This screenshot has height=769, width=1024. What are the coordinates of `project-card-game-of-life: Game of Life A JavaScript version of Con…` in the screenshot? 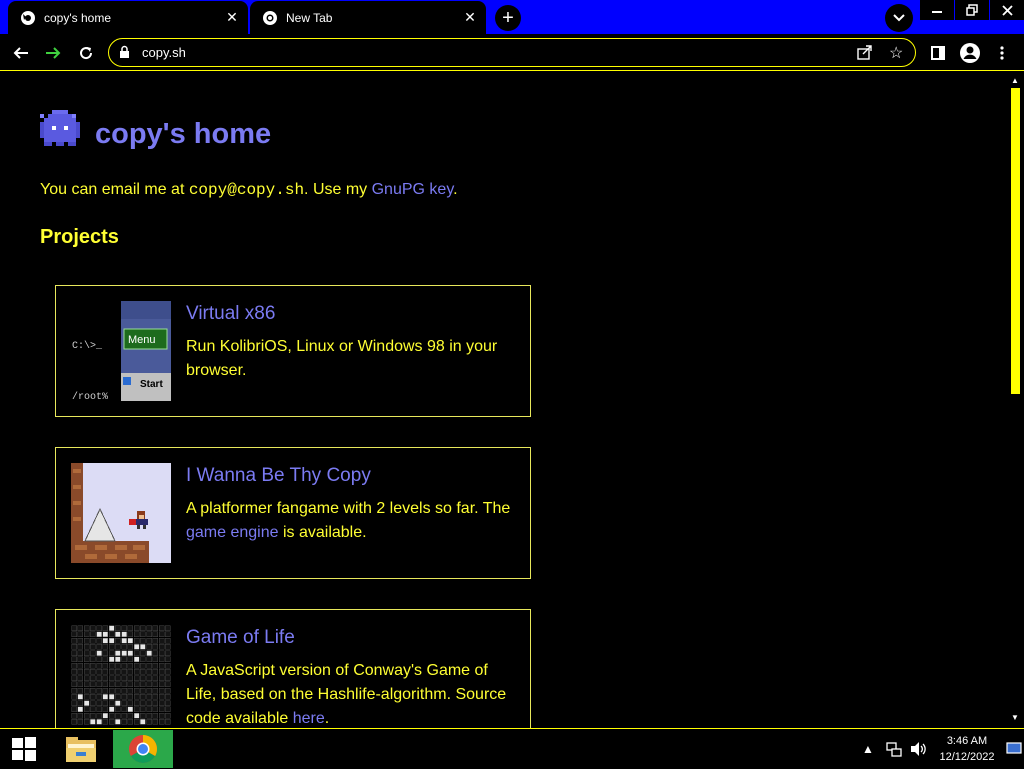 It's located at (293, 668).